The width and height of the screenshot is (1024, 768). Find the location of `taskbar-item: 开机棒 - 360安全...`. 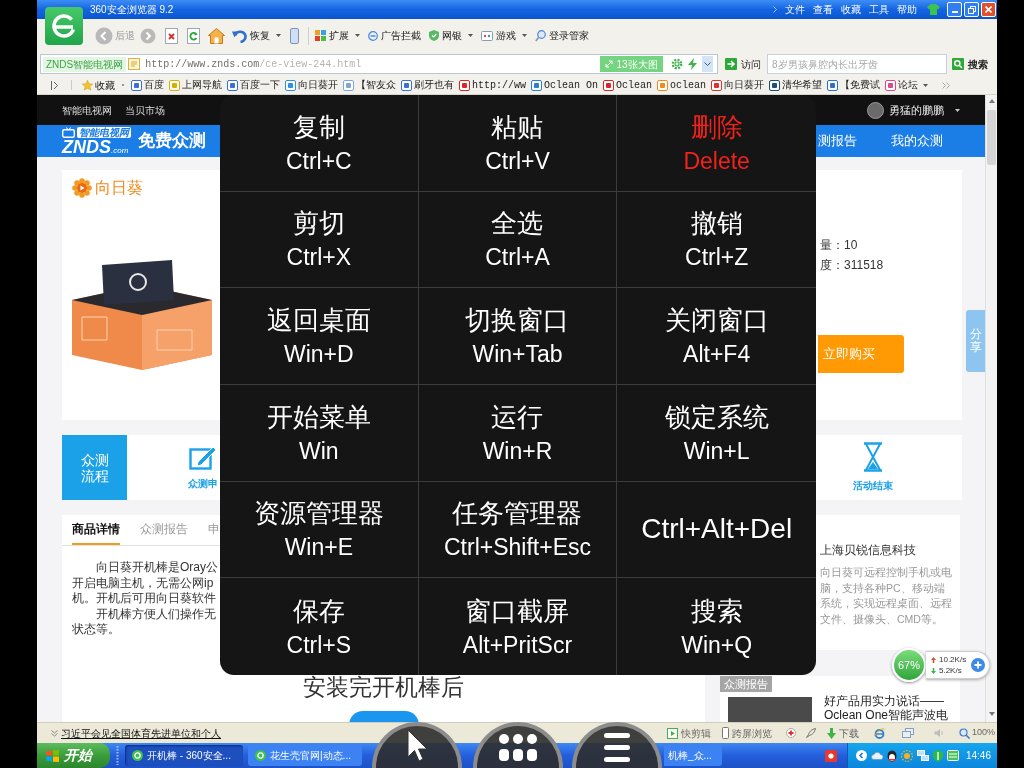

taskbar-item: 开机棒 - 360安全... is located at coordinates (184, 755).